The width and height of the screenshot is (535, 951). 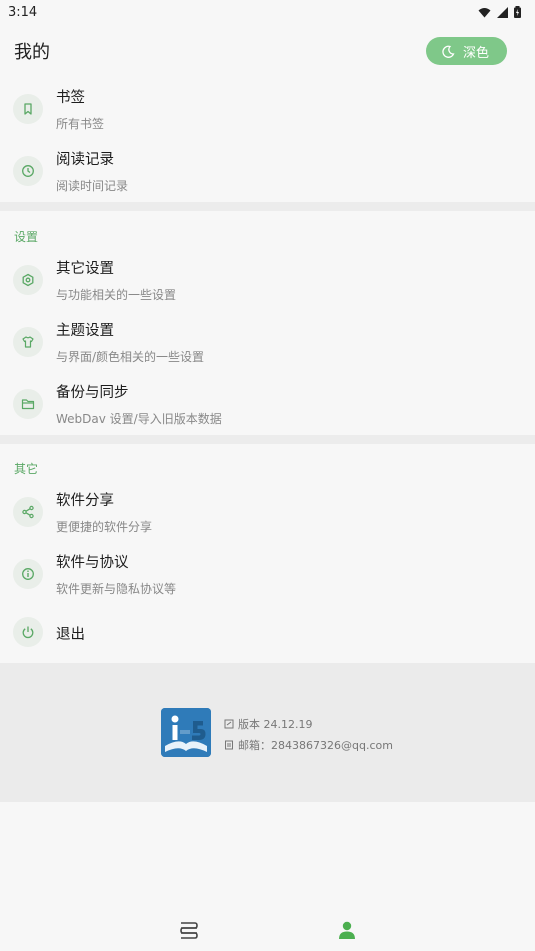 What do you see at coordinates (92, 186) in the screenshot?
I see `item-subtitle: 阅读时间记录` at bounding box center [92, 186].